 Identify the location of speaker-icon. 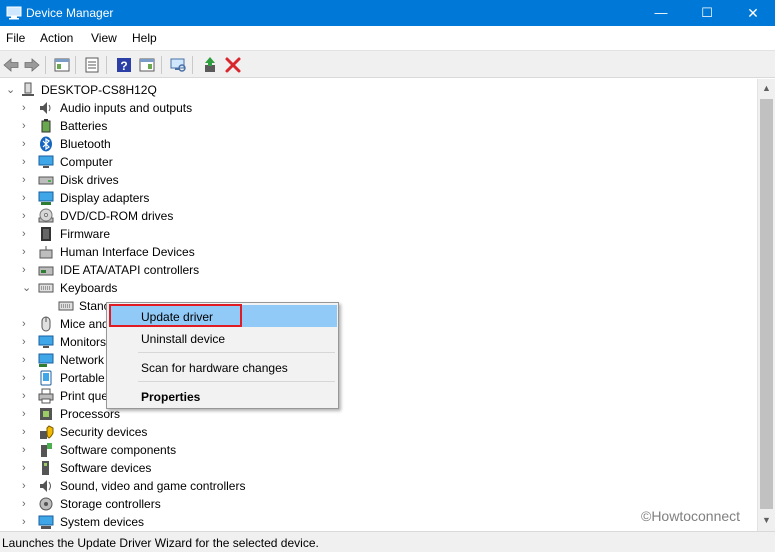
(45, 108).